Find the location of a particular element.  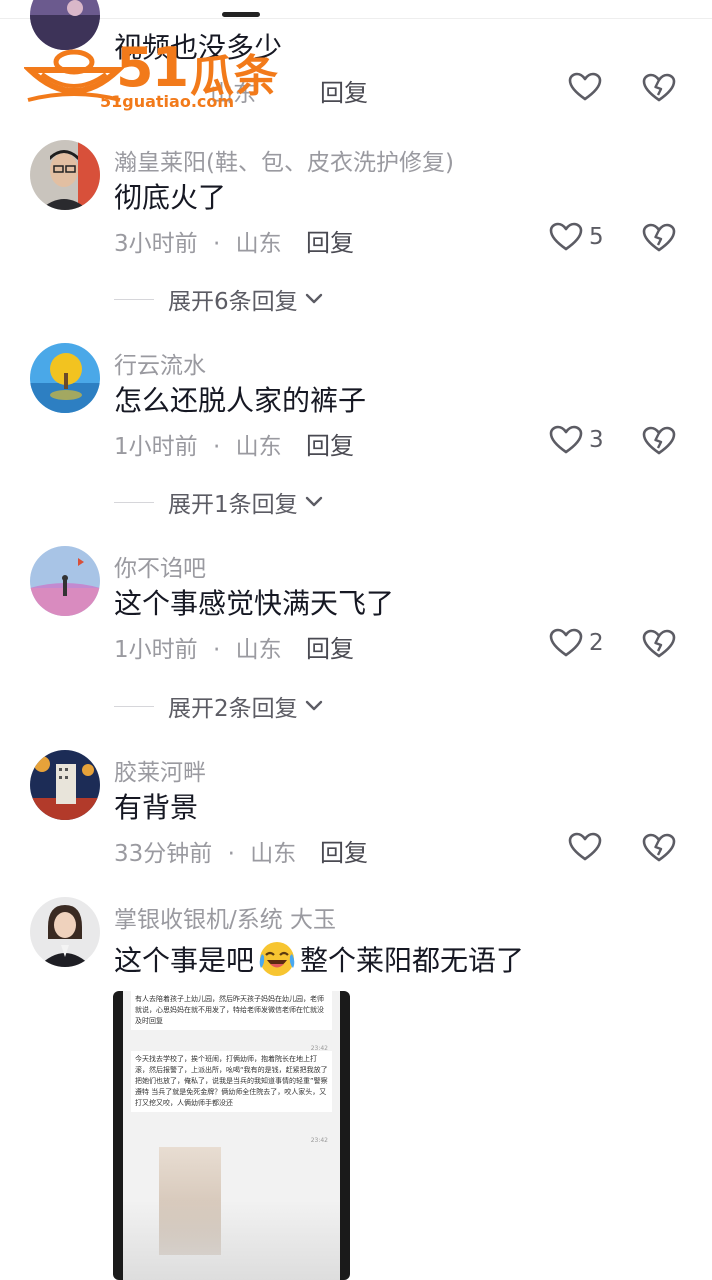

like-count: 5 is located at coordinates (596, 237).